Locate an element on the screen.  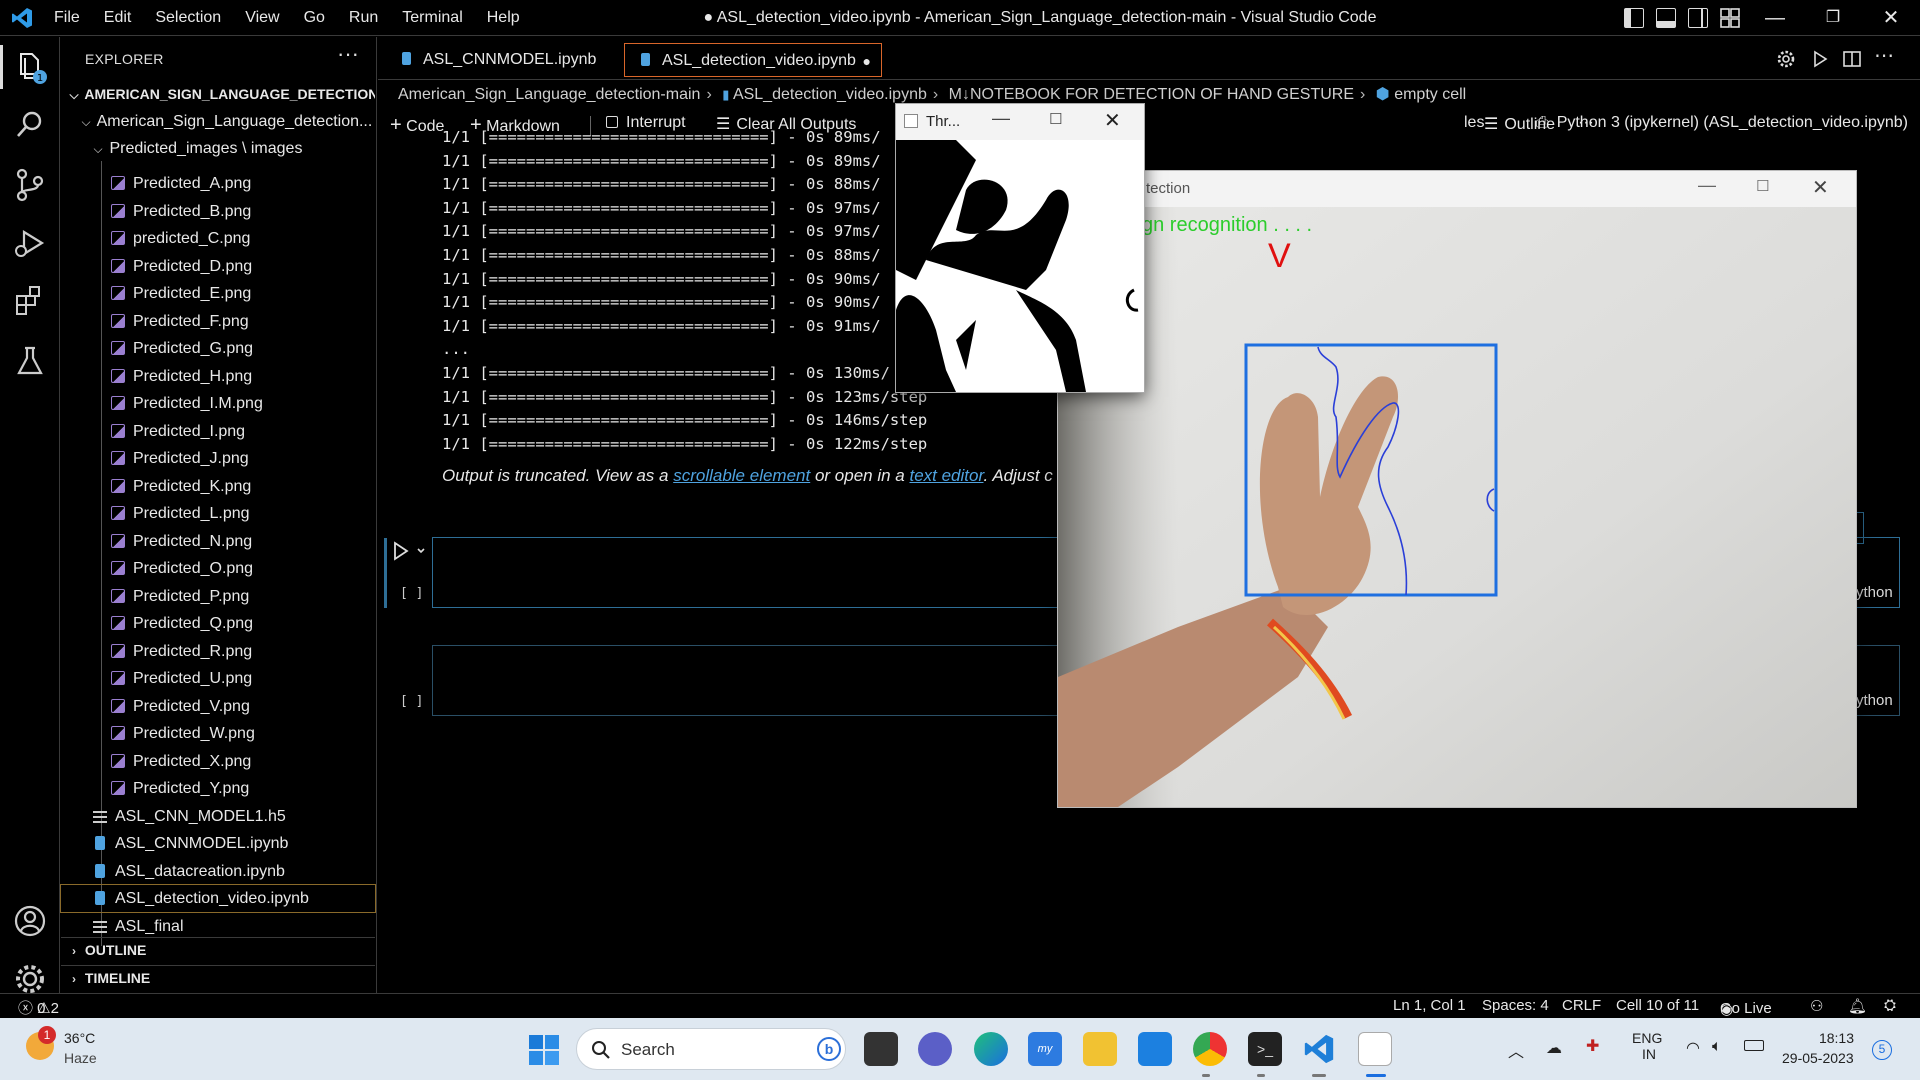
image-file-item: Predicted_D.png is located at coordinates (218, 266).